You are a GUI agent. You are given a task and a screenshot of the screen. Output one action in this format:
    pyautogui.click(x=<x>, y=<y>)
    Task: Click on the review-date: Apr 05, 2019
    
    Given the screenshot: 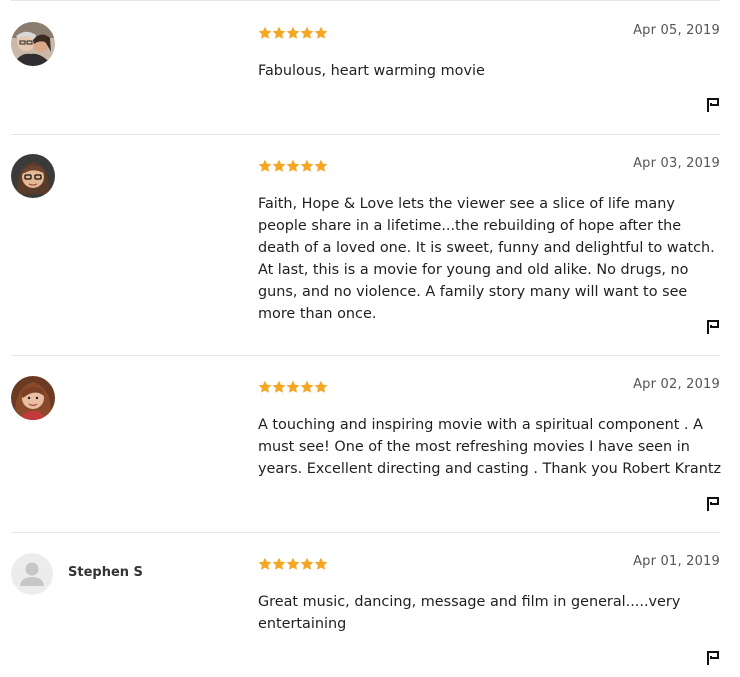 What is the action you would take?
    pyautogui.click(x=676, y=30)
    